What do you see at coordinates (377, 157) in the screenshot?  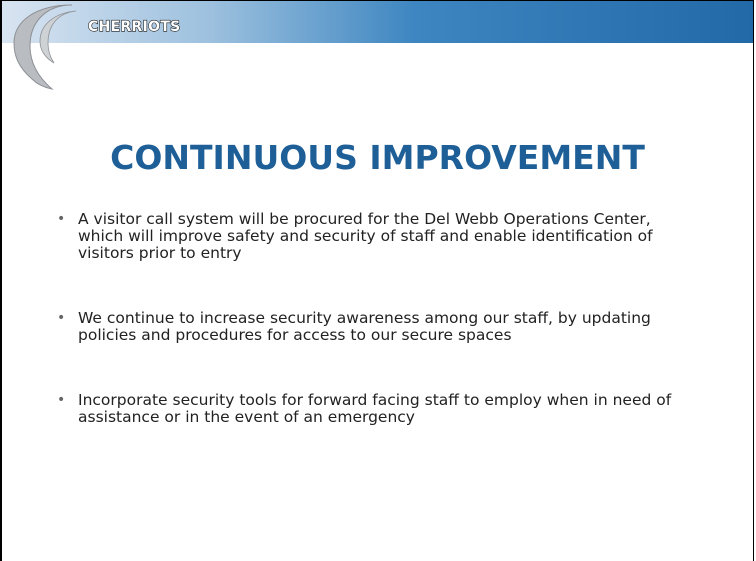 I see `slide-title: CONTINUOUS IMPROVEMENT` at bounding box center [377, 157].